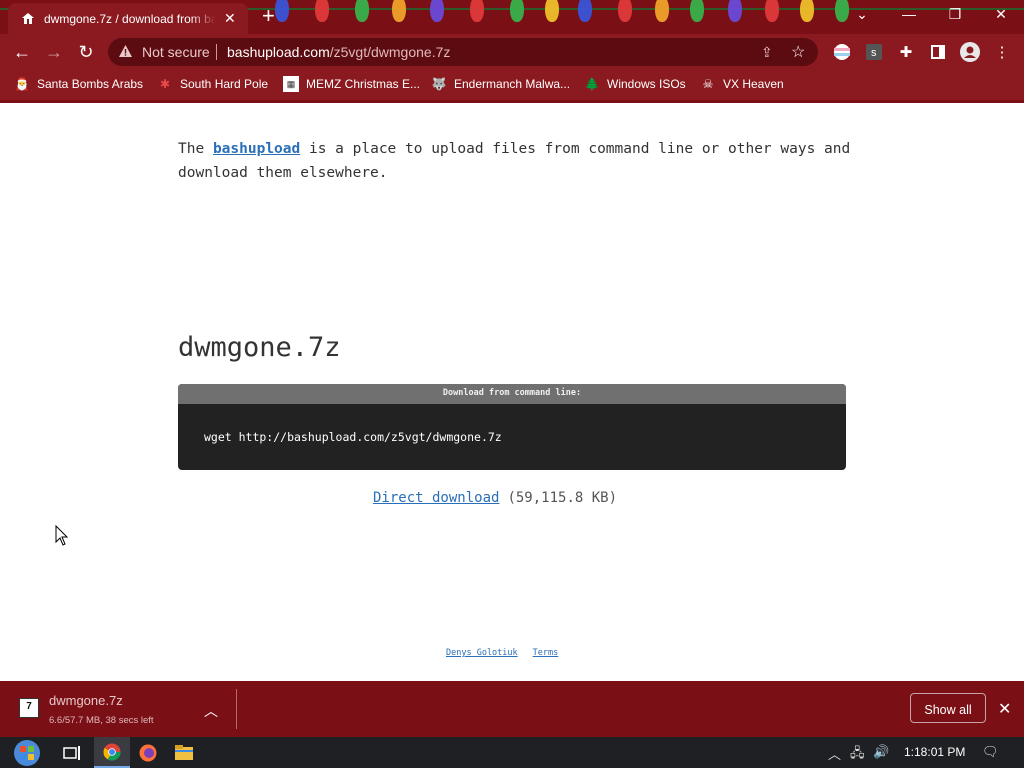 The image size is (1024, 768). I want to click on chrome-border, so click(512, 101).